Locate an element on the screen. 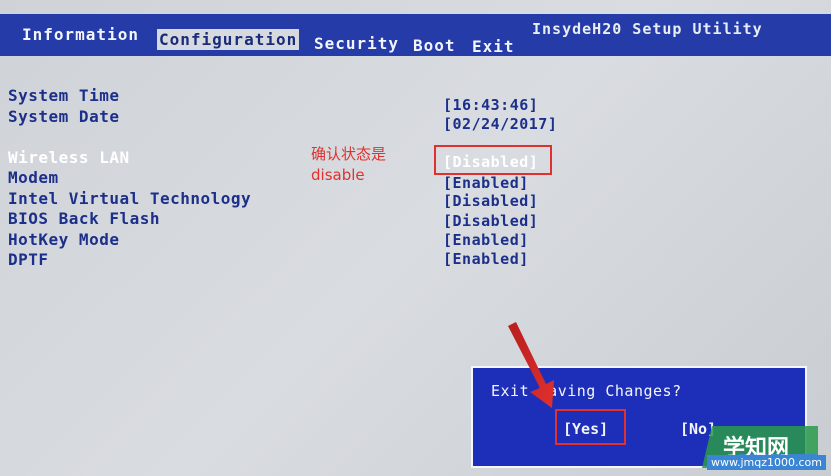  annotation-line-1: 确认状态是 is located at coordinates (349, 154).